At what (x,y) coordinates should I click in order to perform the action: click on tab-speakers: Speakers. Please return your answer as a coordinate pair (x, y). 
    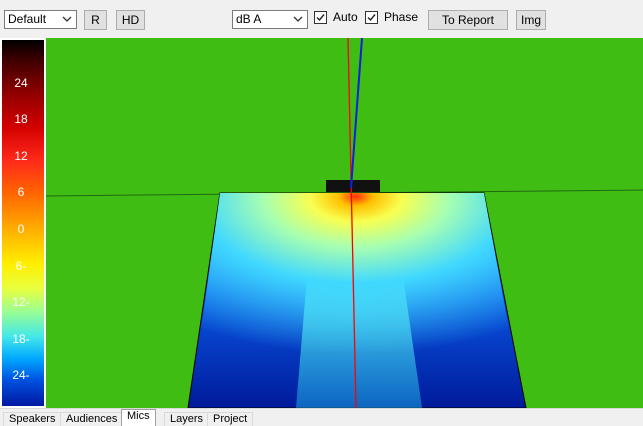
    Looking at the image, I should click on (32, 419).